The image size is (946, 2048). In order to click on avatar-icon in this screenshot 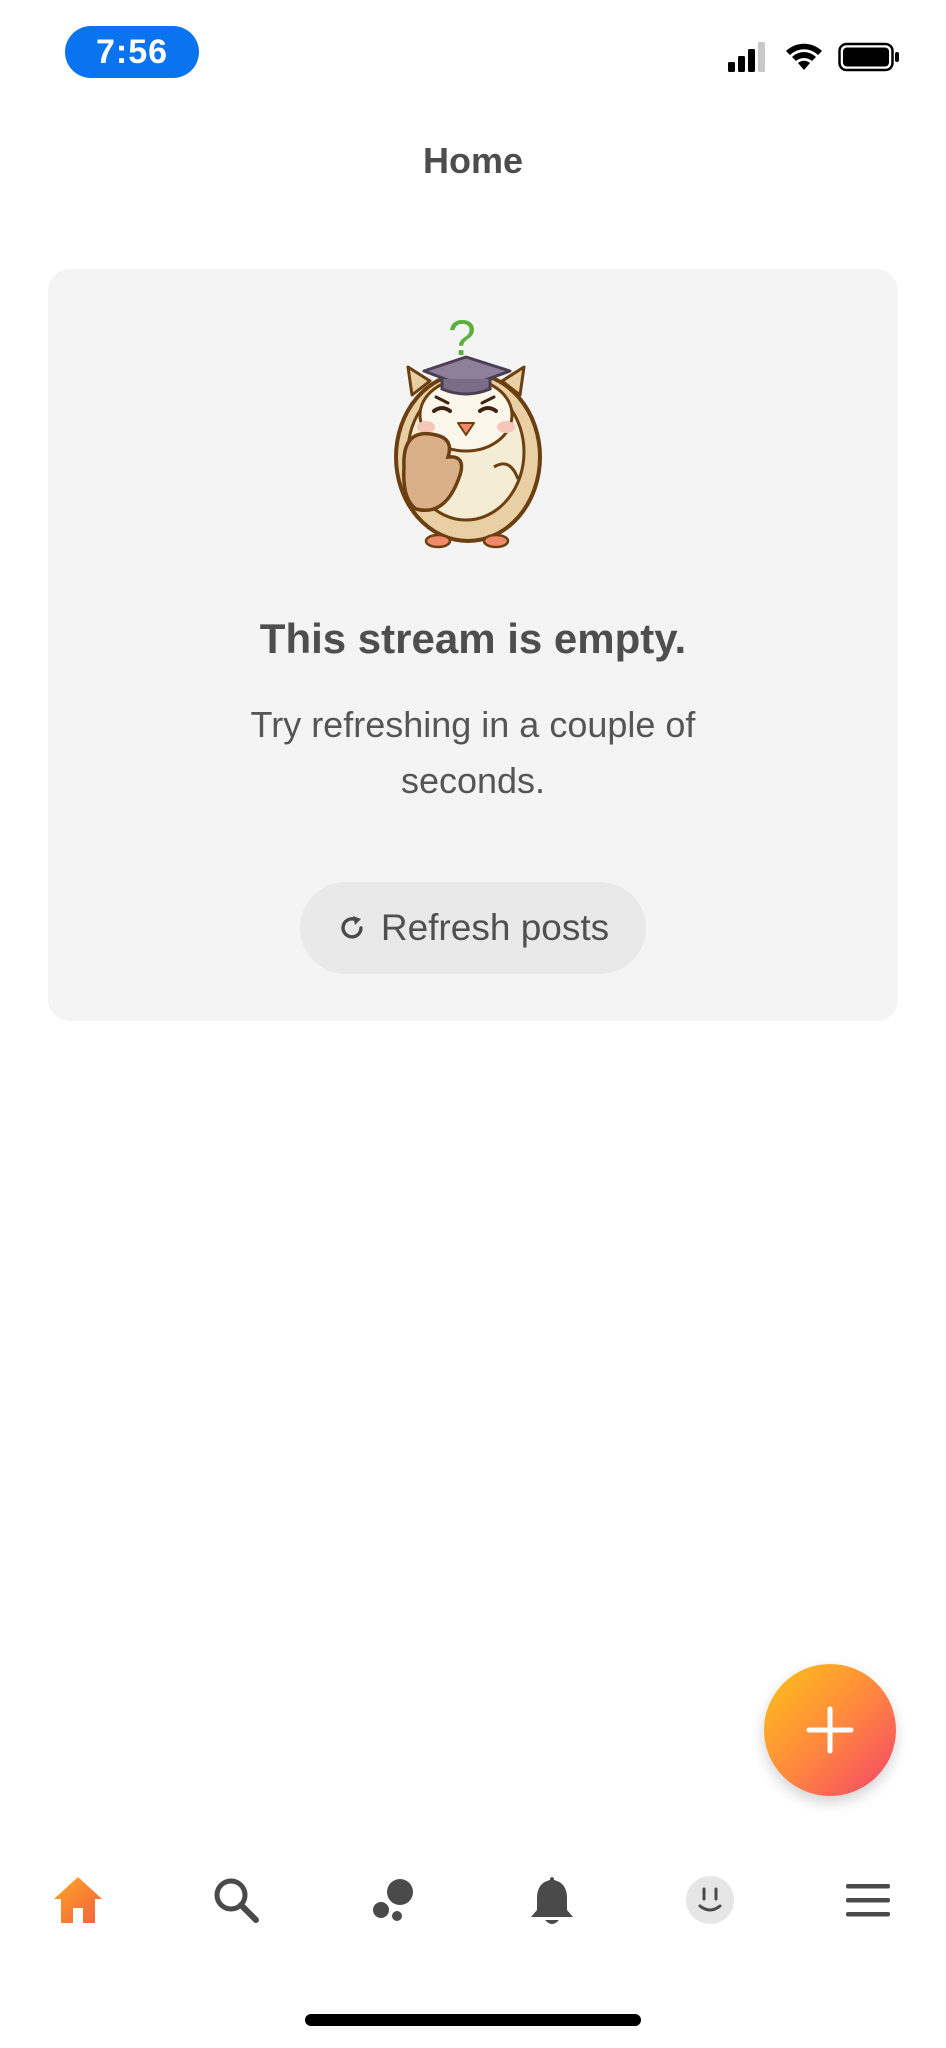, I will do `click(710, 1900)`.